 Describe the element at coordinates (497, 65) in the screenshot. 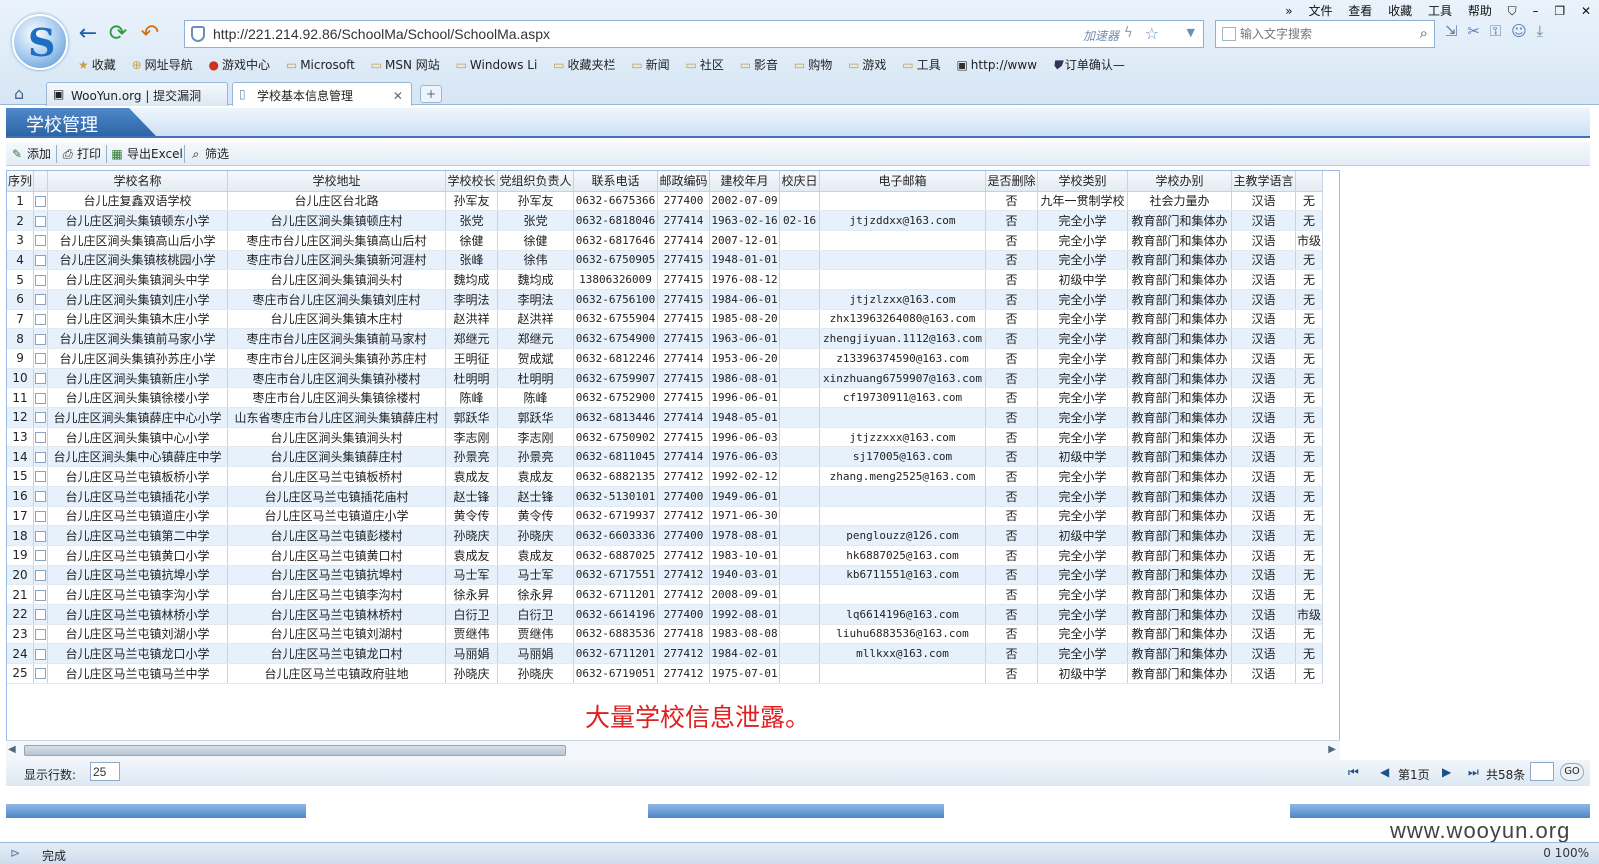

I see `fav-item-windows: ▭ Windows Li` at that location.